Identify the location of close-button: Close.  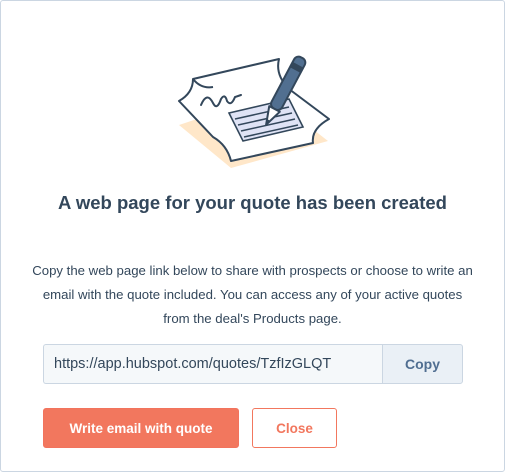
(294, 428).